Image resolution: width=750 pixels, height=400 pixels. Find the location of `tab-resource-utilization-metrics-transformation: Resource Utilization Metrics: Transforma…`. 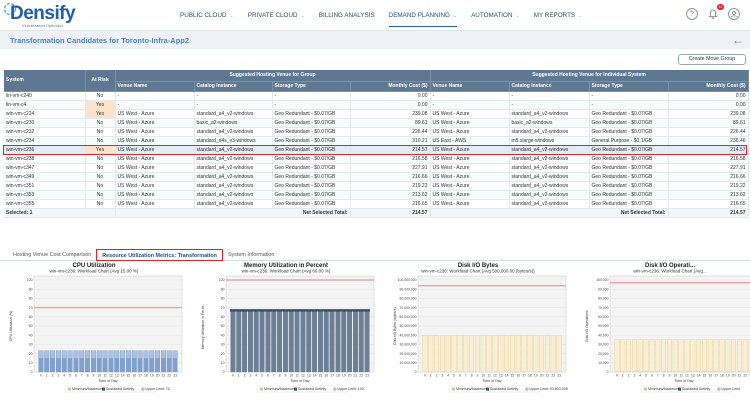

tab-resource-utilization-metrics-transformation: Resource Utilization Metrics: Transforma… is located at coordinates (159, 255).